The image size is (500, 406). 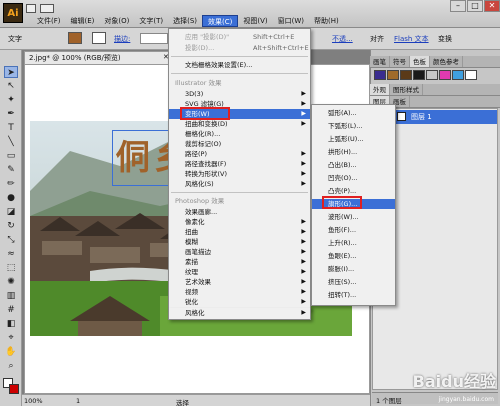 What do you see at coordinates (11, 324) in the screenshot?
I see `gradient-tool-icon: ◧` at bounding box center [11, 324].